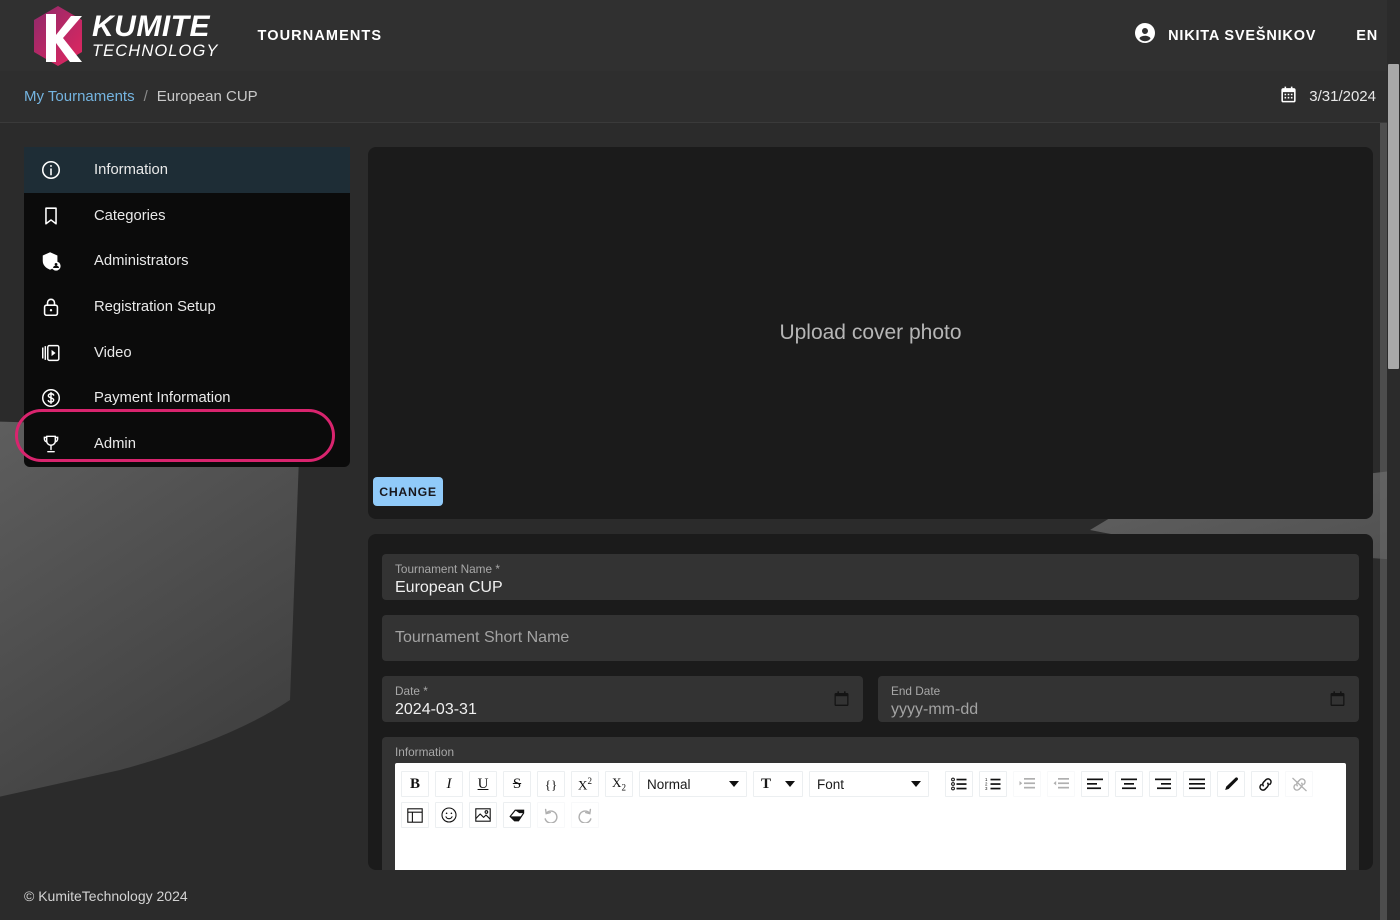  Describe the element at coordinates (669, 784) in the screenshot. I see `header-select-value: Normal` at that location.